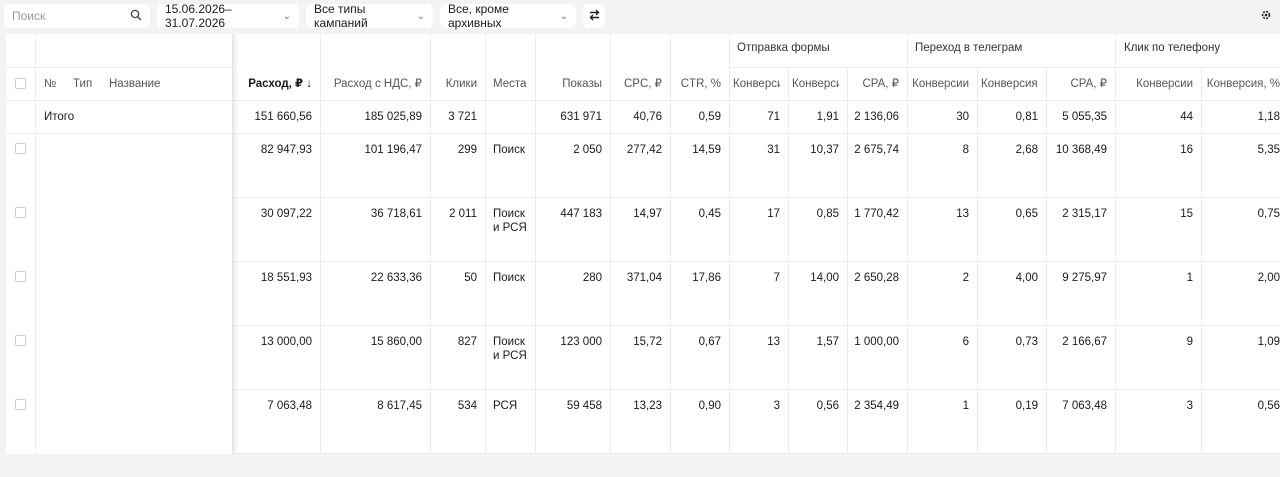 This screenshot has width=1280, height=477. What do you see at coordinates (876, 150) in the screenshot?
I see `row-f-cpa-cell: 2 675,74` at bounding box center [876, 150].